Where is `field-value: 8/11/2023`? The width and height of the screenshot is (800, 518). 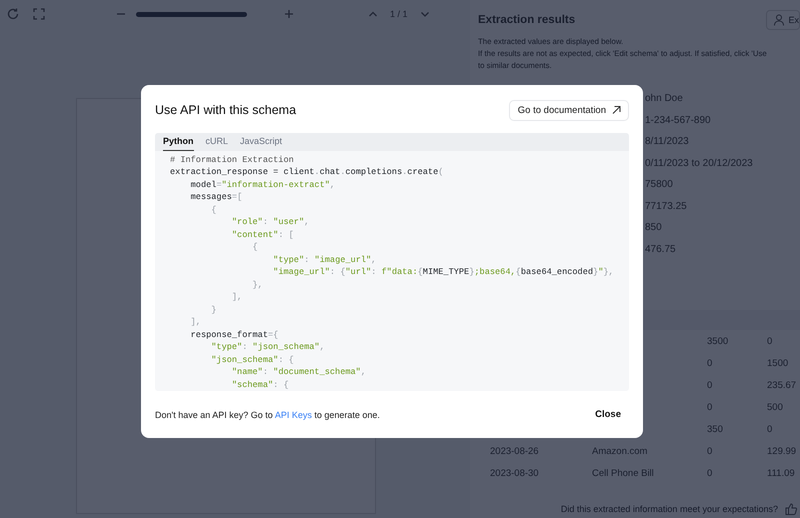
field-value: 8/11/2023 is located at coordinates (667, 142).